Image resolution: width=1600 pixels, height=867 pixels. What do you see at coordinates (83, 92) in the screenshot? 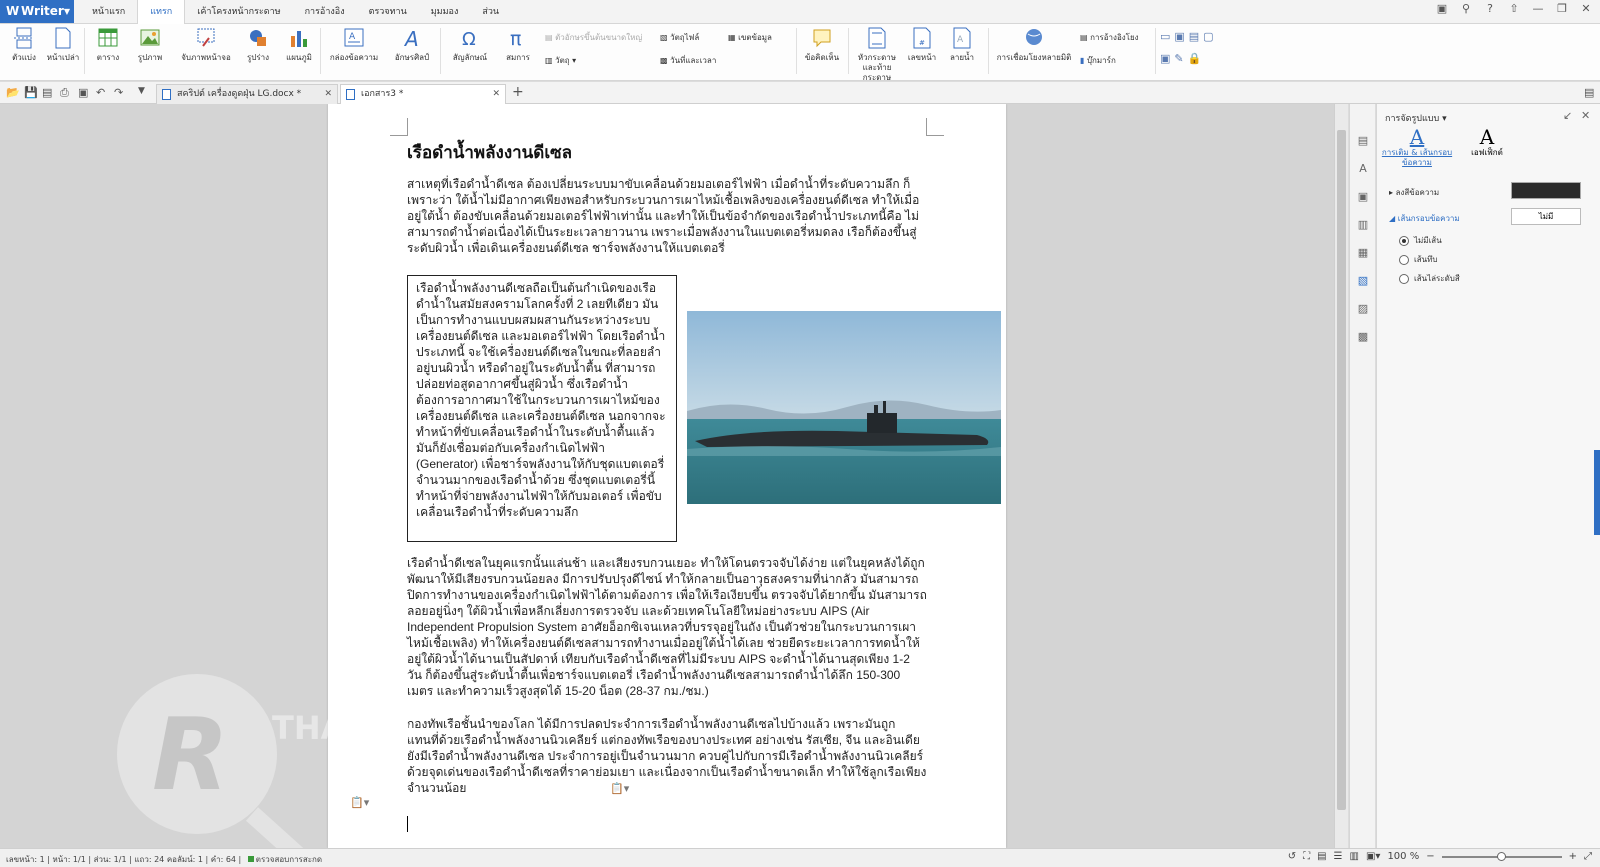
I see `print-preview-icon: ▣` at bounding box center [83, 92].